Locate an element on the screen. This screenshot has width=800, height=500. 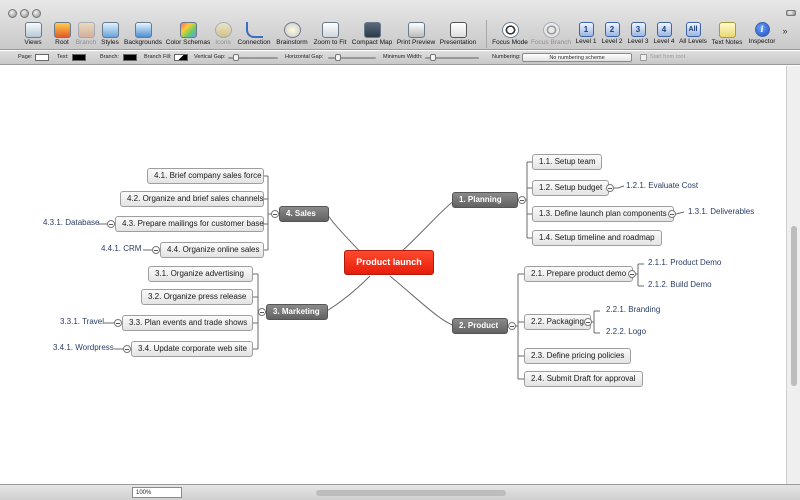
branch-fill-well is located at coordinates (181, 57).